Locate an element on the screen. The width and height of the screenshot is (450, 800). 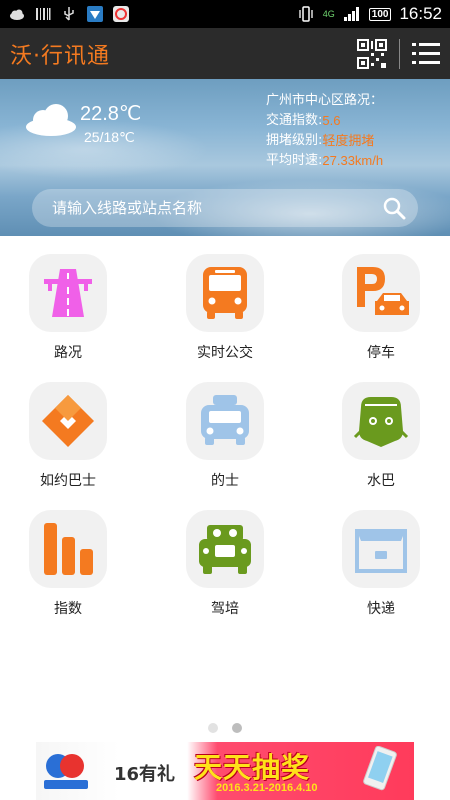
app-title: 沃·行讯通 is located at coordinates (60, 56).